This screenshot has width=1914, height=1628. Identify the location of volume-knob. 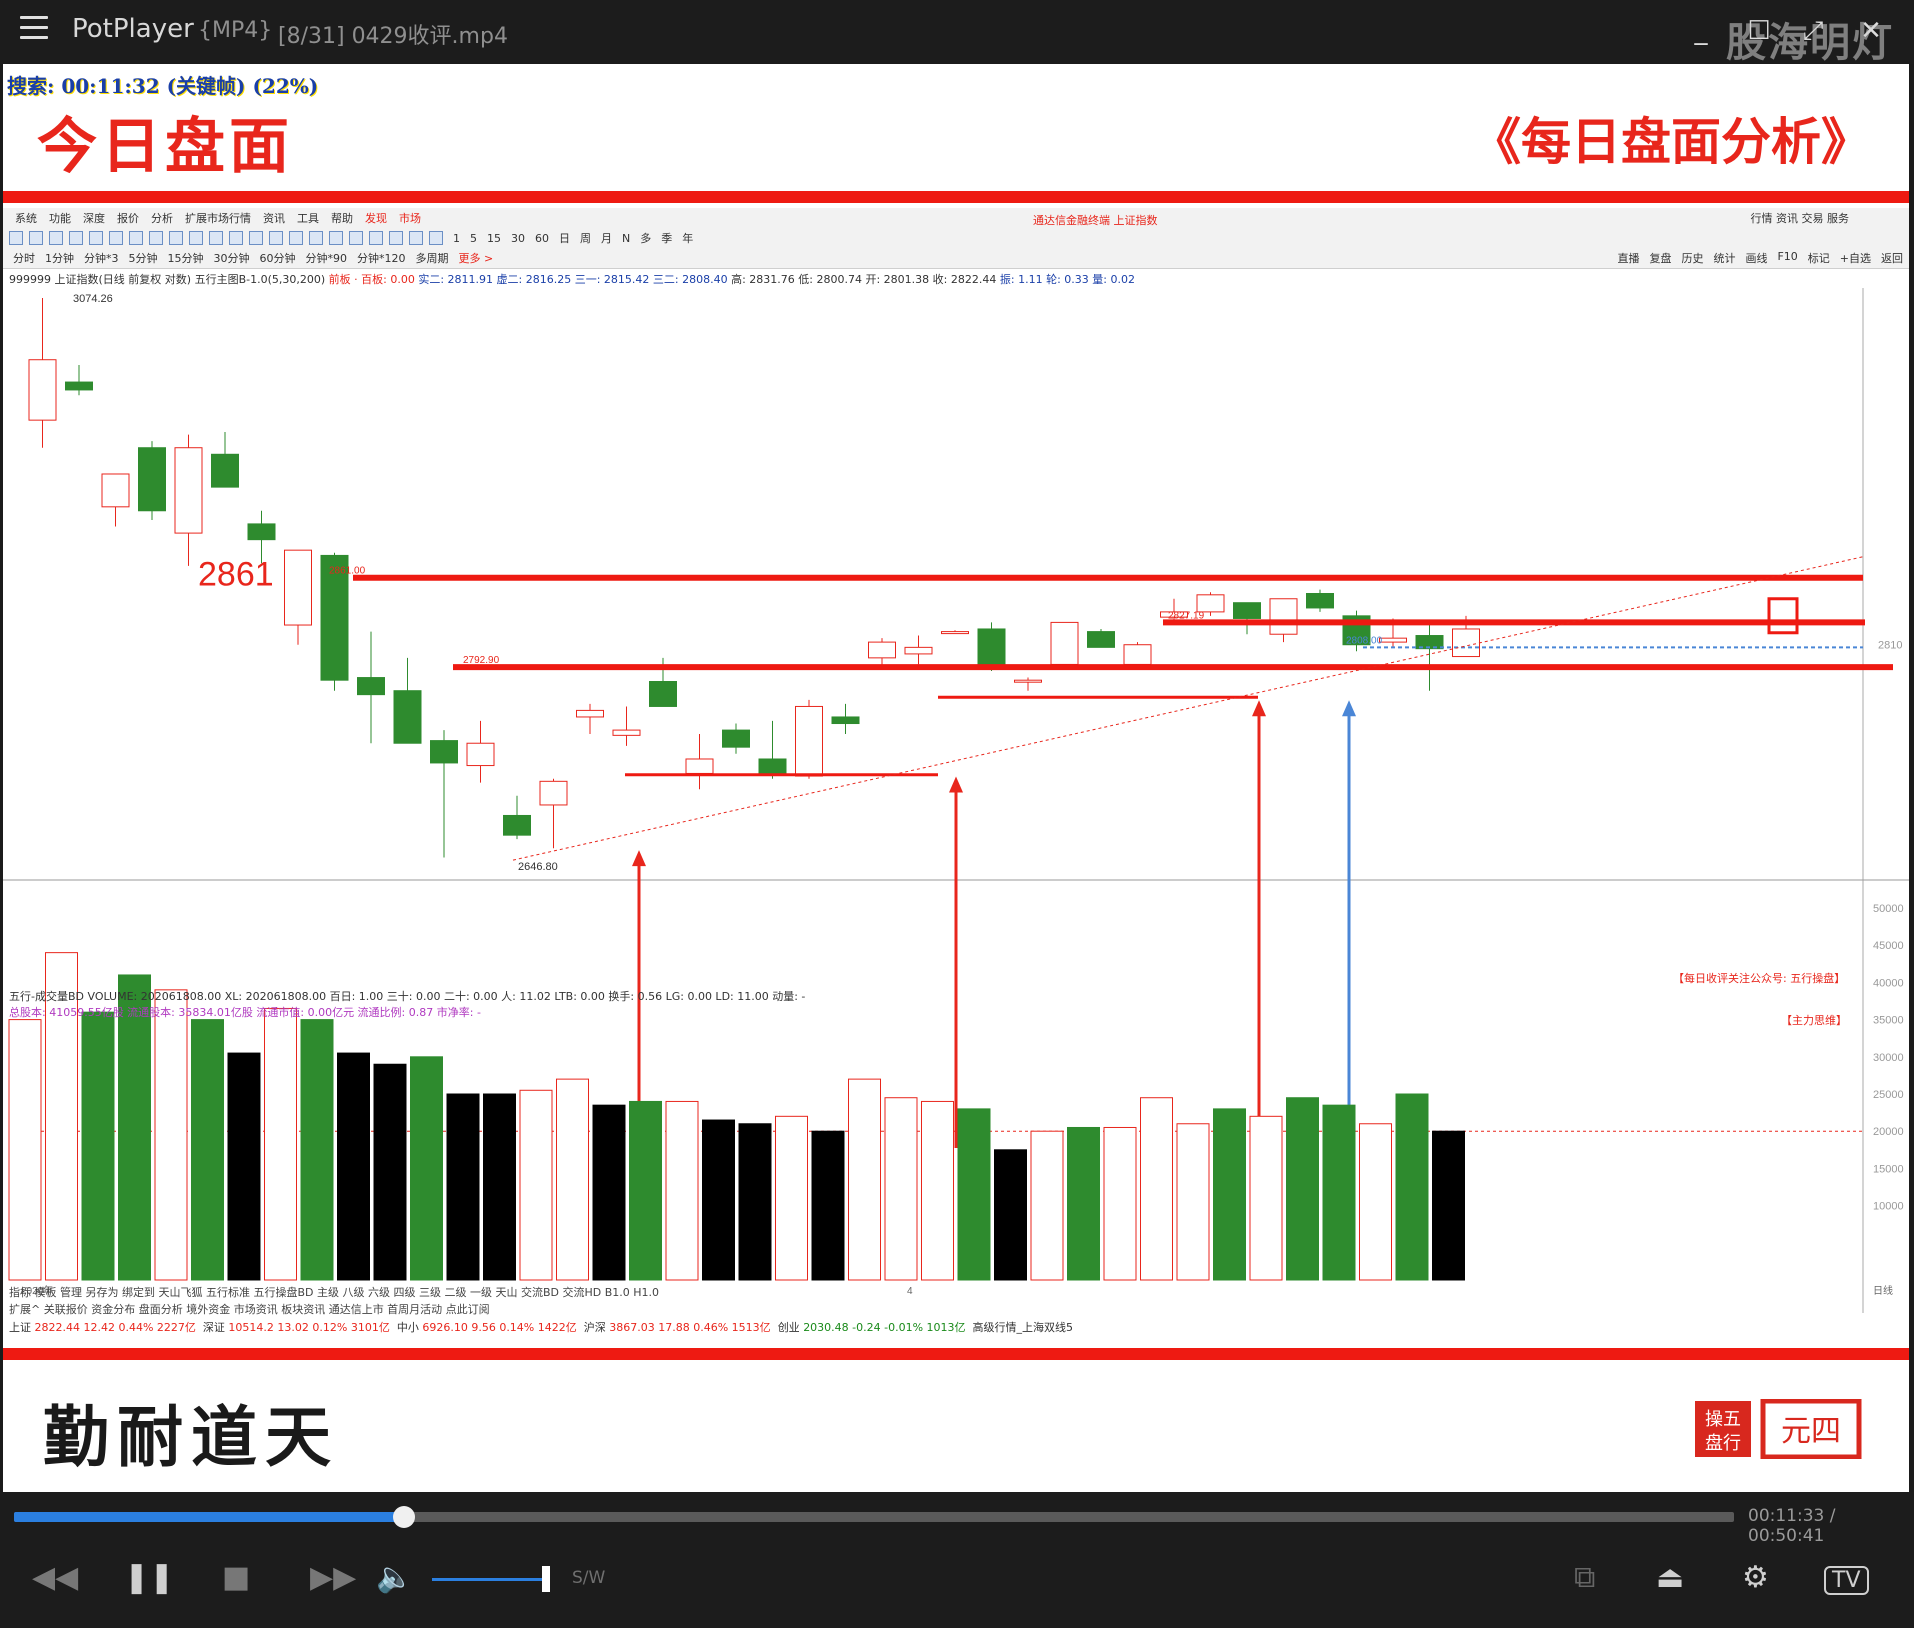
(546, 1579).